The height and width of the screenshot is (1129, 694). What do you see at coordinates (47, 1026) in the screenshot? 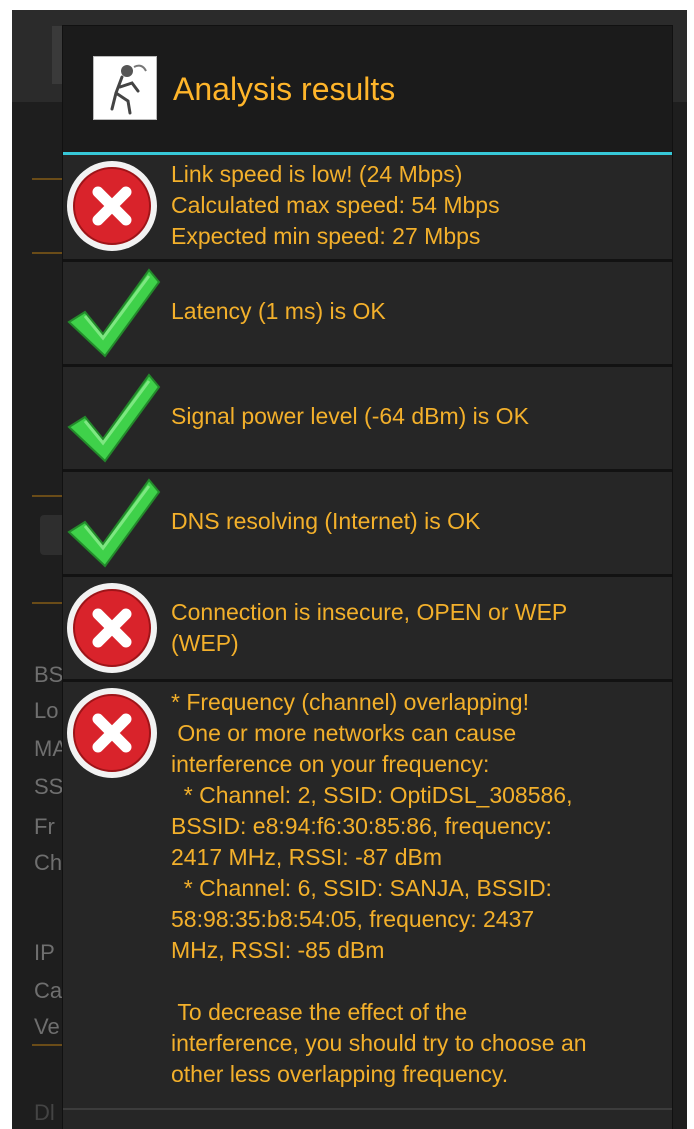
I see `background-label: Ve` at bounding box center [47, 1026].